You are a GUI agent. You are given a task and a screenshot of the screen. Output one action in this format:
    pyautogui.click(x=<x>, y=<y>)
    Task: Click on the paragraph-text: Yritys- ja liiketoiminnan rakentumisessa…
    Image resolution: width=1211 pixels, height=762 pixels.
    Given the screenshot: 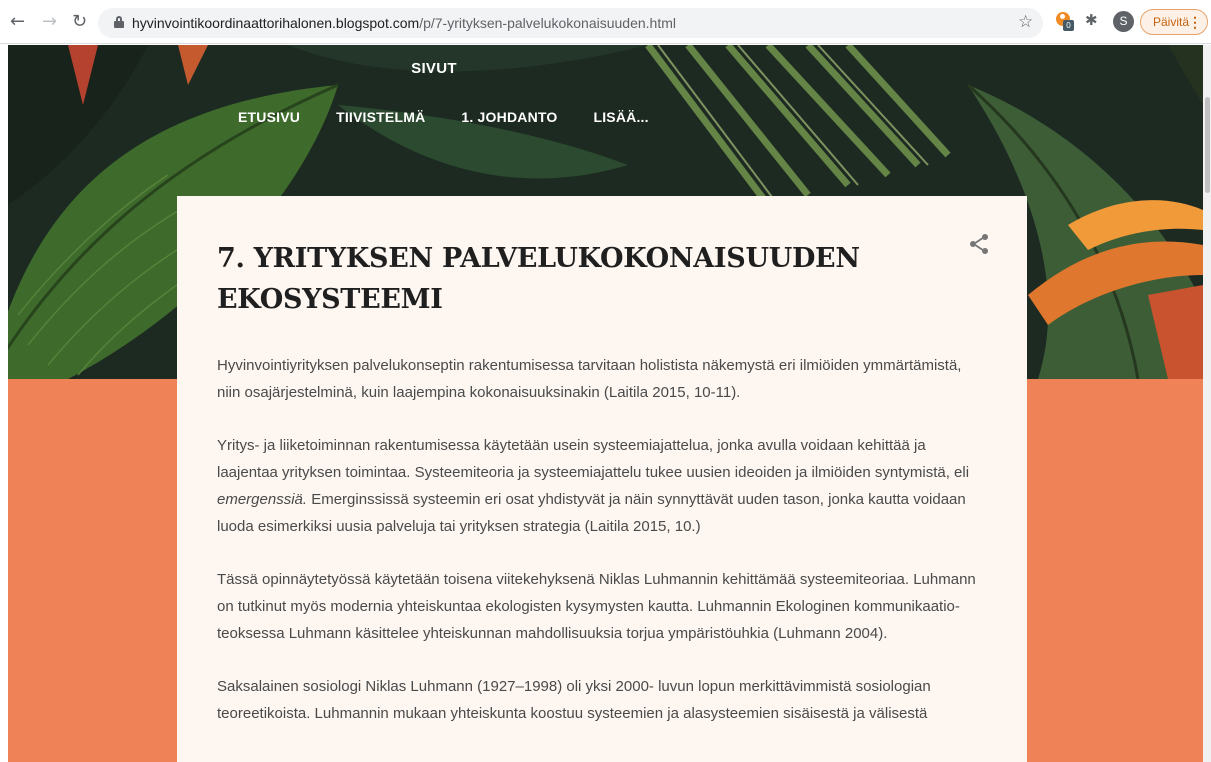 What is the action you would take?
    pyautogui.click(x=593, y=459)
    